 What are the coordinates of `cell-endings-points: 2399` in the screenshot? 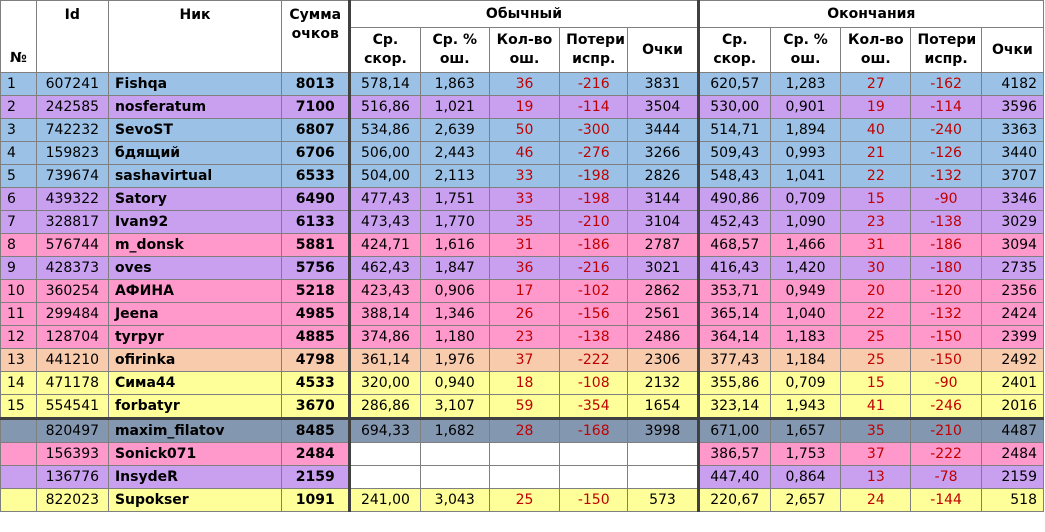 It's located at (1012, 337).